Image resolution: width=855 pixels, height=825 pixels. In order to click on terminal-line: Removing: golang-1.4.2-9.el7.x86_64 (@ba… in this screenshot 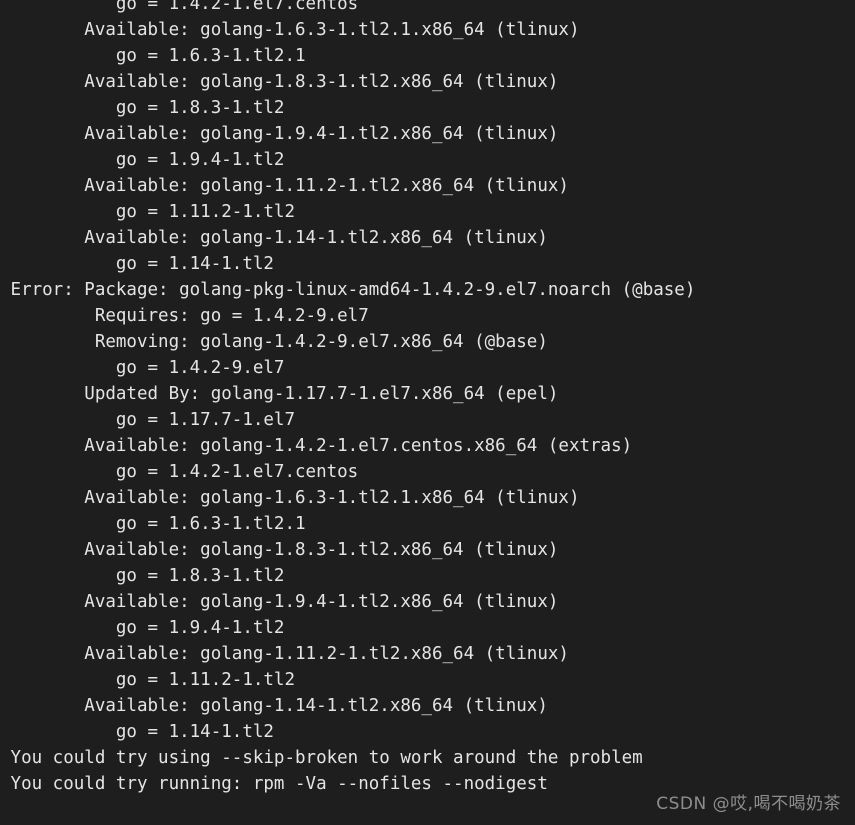, I will do `click(274, 342)`.